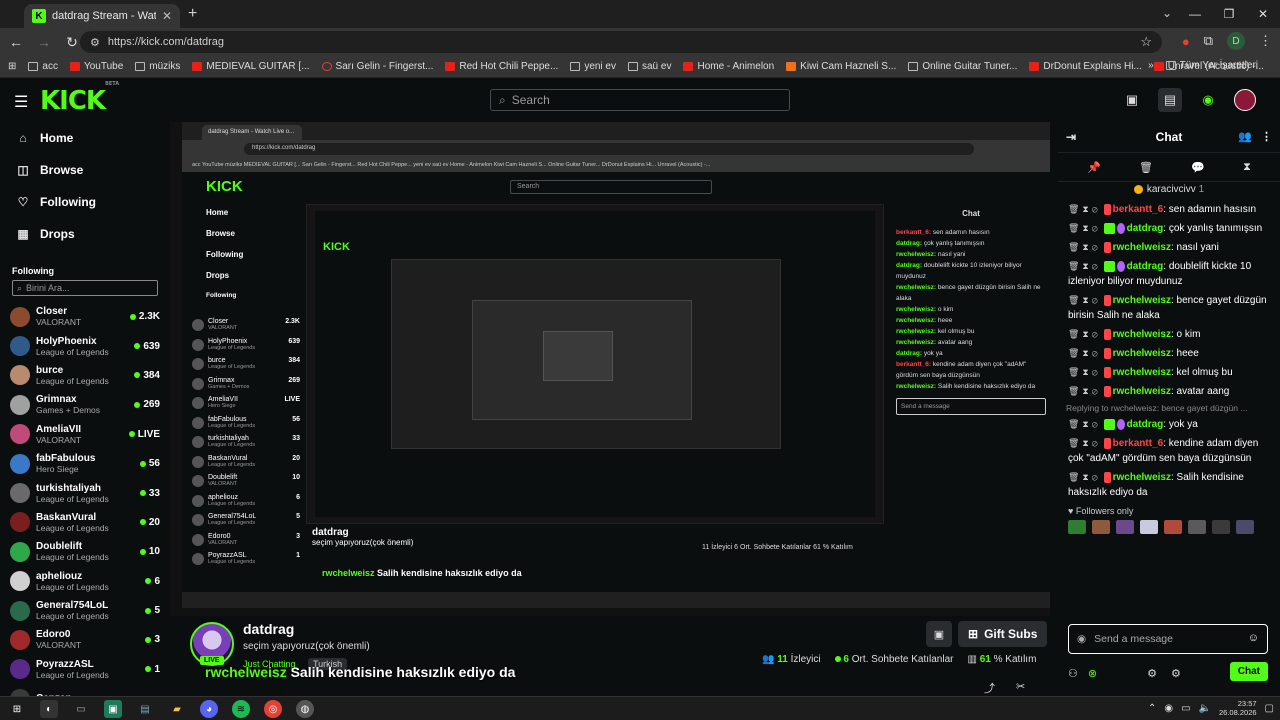 Image resolution: width=1280 pixels, height=720 pixels. What do you see at coordinates (1263, 14) in the screenshot?
I see `close-window-button: ✕` at bounding box center [1263, 14].